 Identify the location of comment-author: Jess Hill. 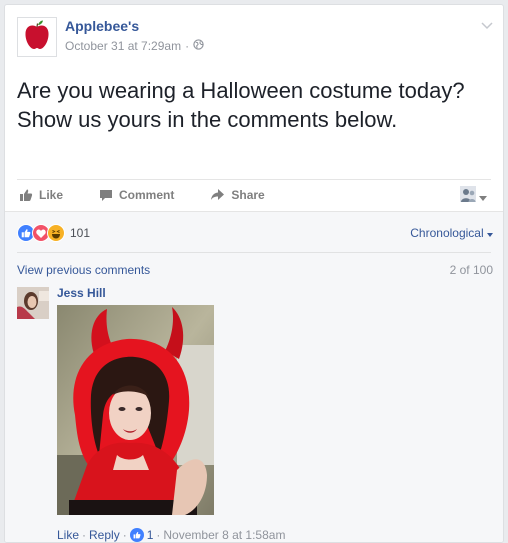
(81, 293).